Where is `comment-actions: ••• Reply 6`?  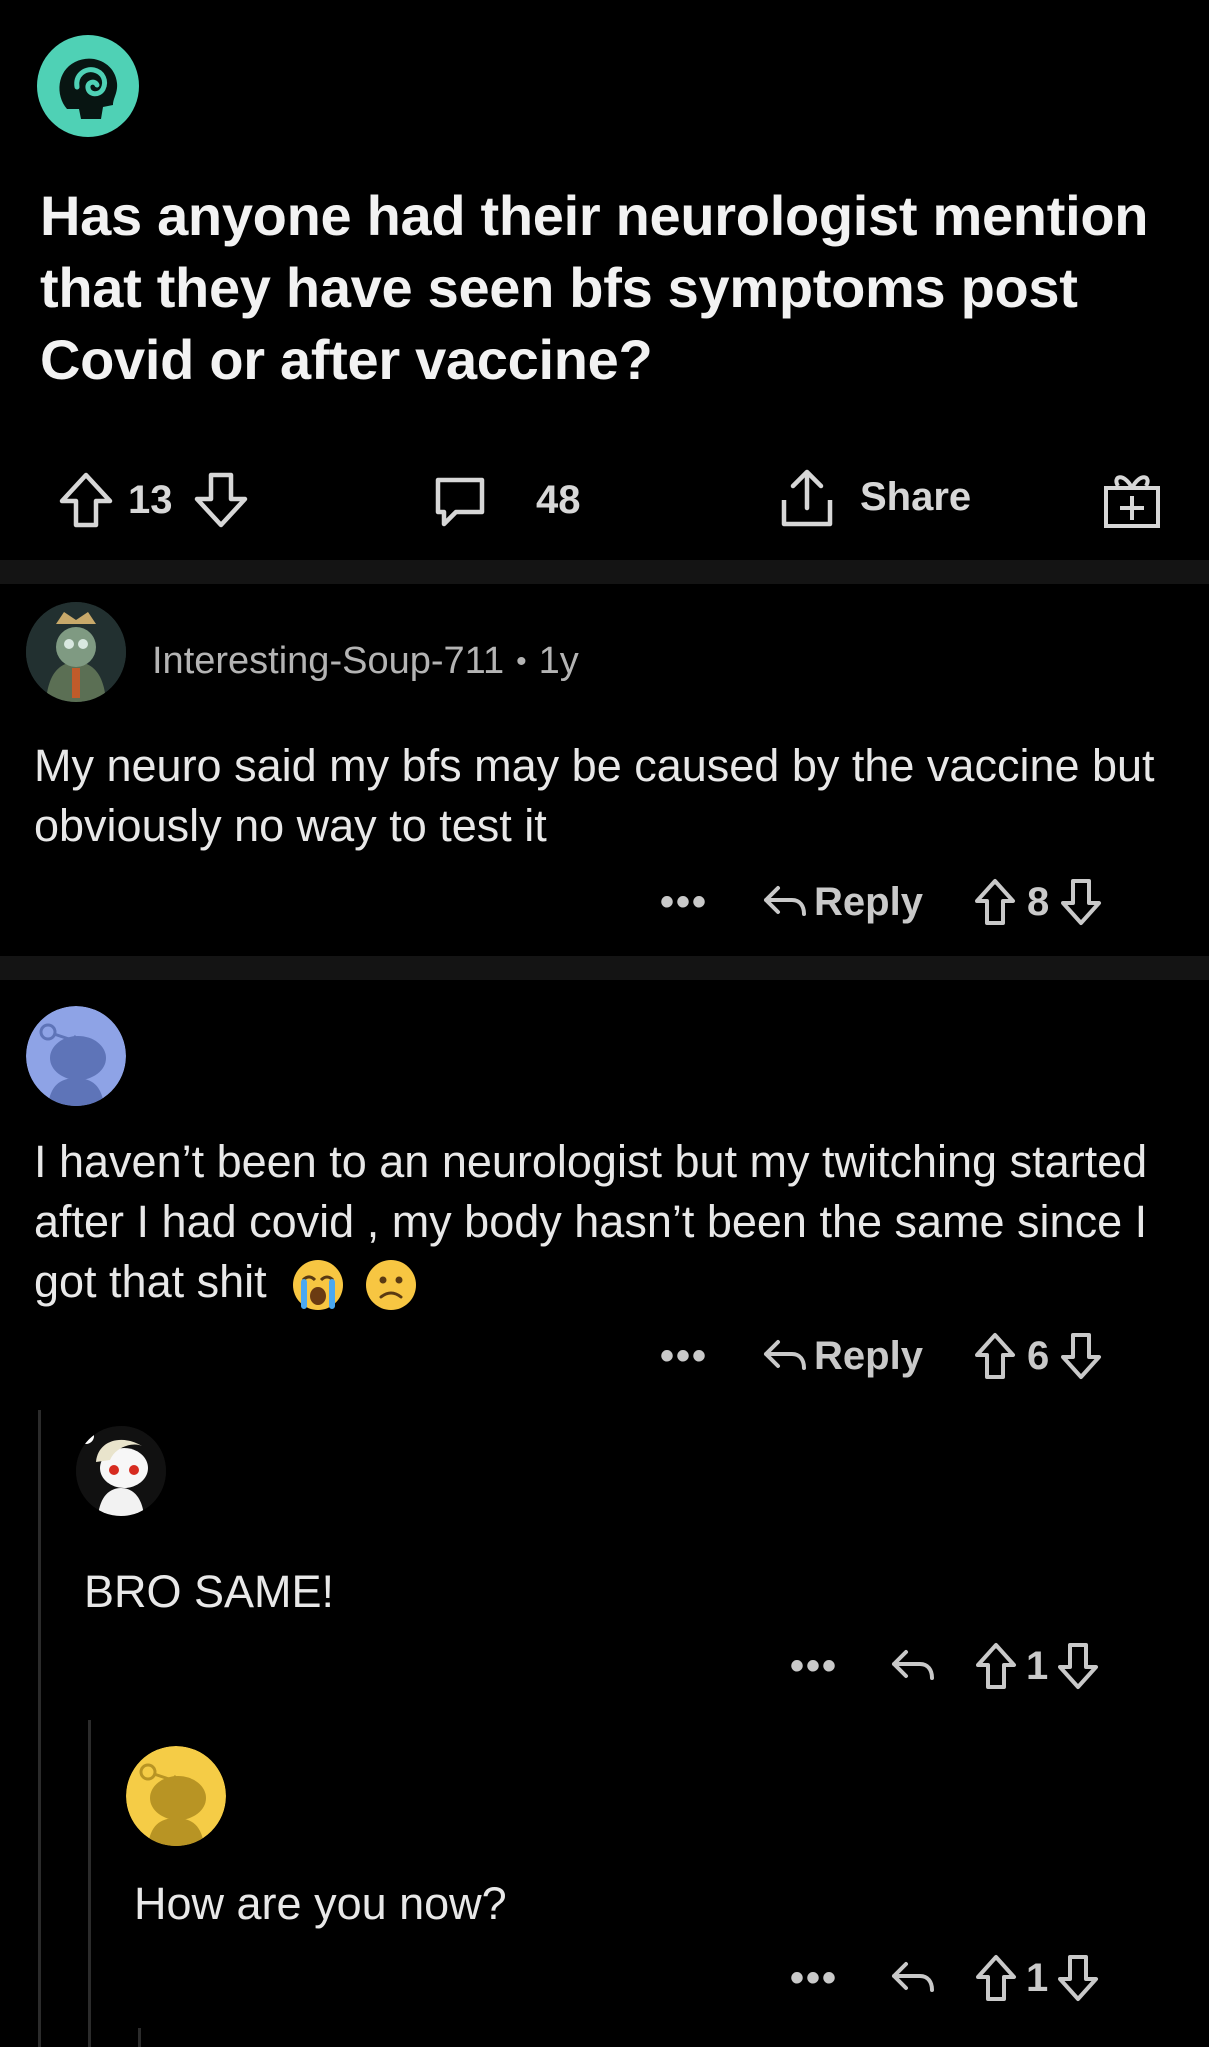
comment-actions: ••• Reply 6 is located at coordinates (881, 1356).